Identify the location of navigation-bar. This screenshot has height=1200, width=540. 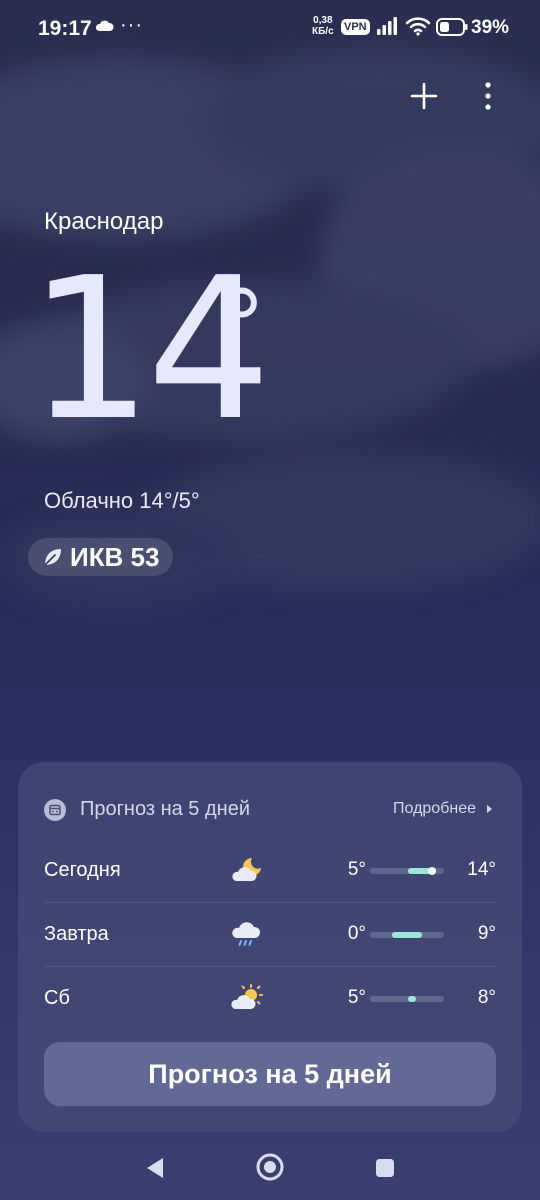
(270, 1170).